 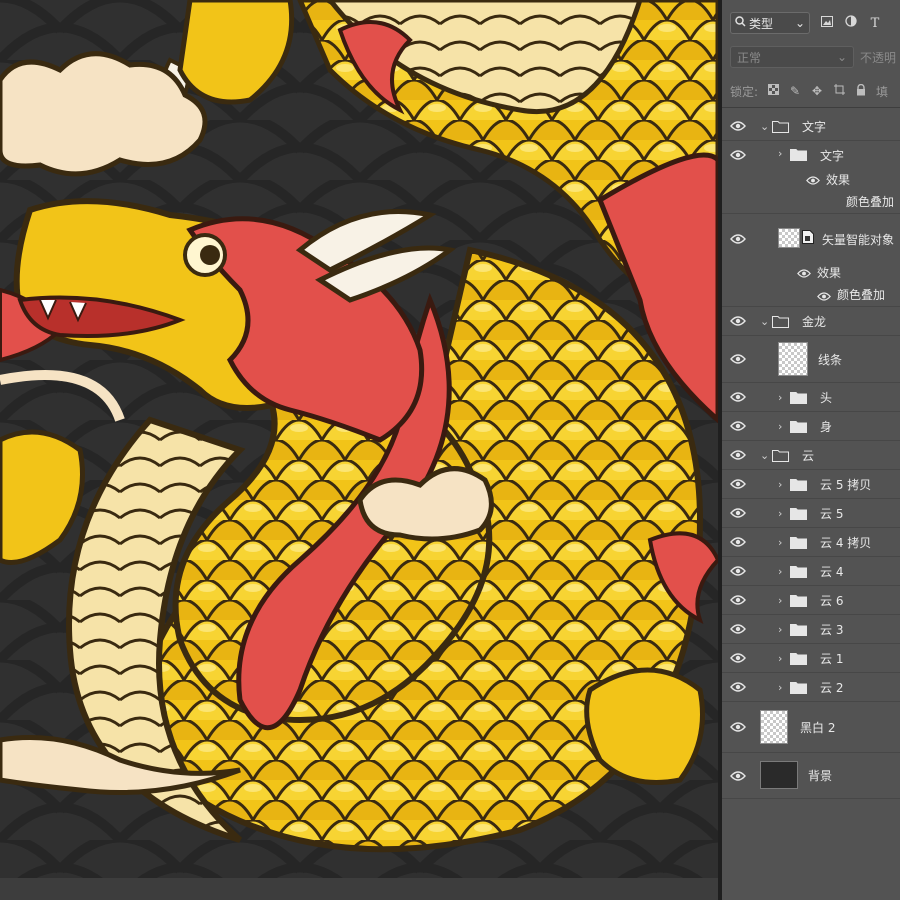 I want to click on layer-row-text-group: ⌄ 文字, so click(x=811, y=126).